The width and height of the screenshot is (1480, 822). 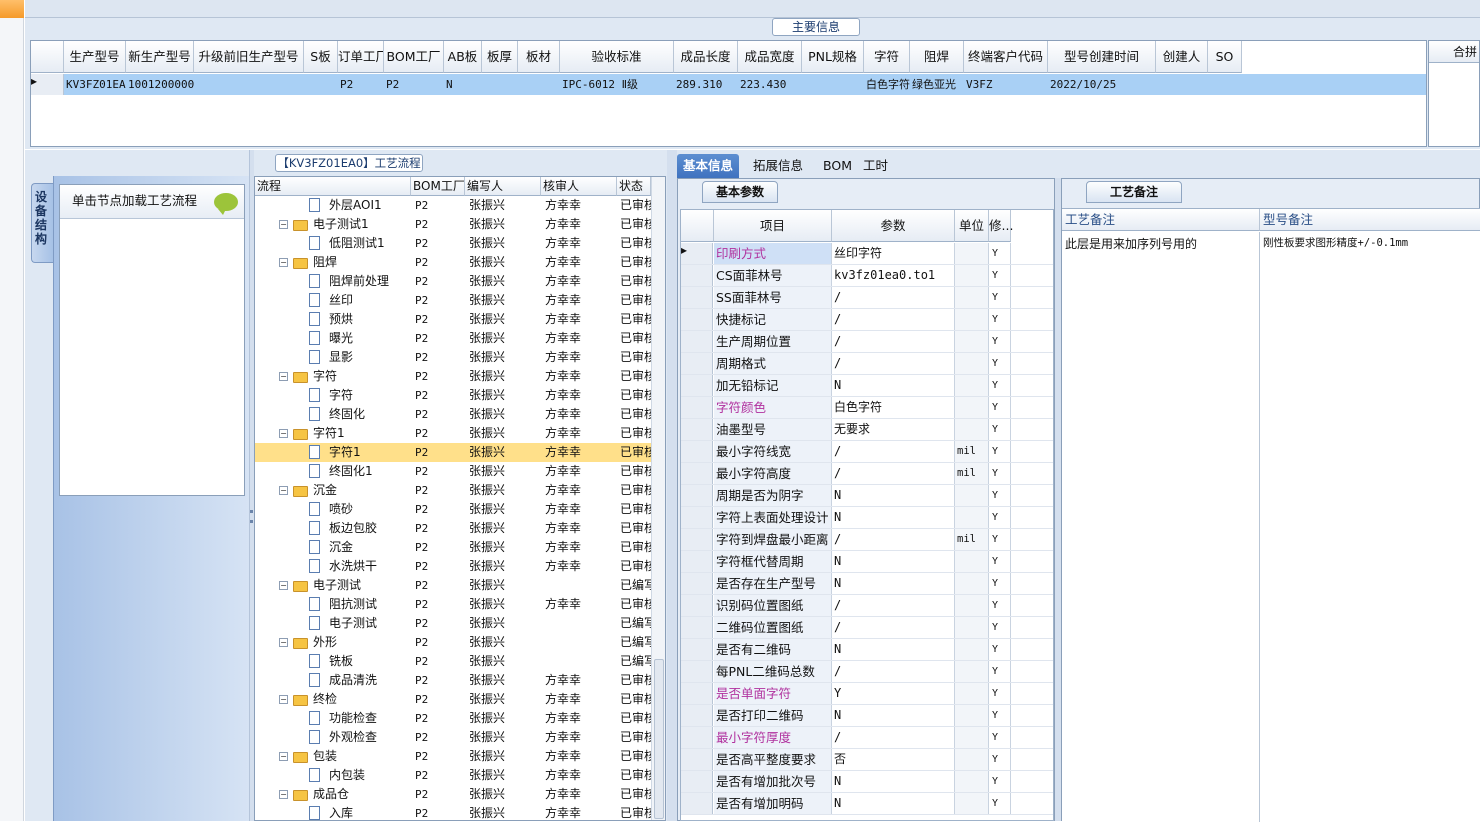 What do you see at coordinates (453, 642) in the screenshot?
I see `tree-row: − 外形 P2 张振兴 已编写` at bounding box center [453, 642].